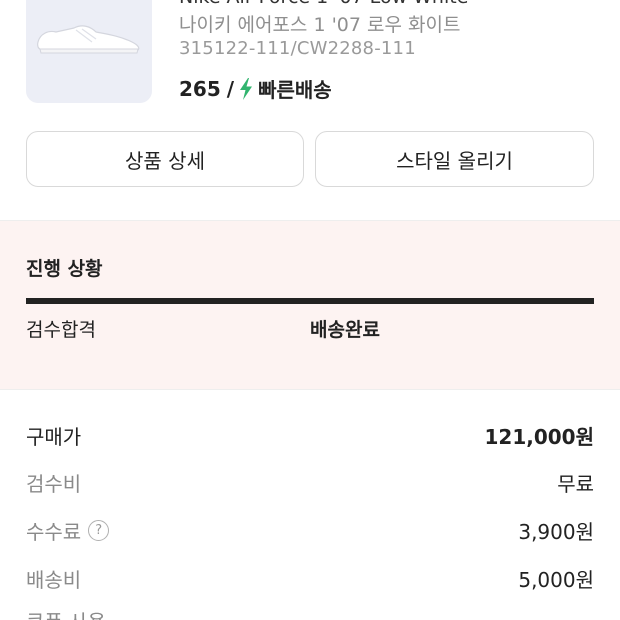 The width and height of the screenshot is (620, 620). What do you see at coordinates (556, 531) in the screenshot?
I see `commission-value: 3,900원` at bounding box center [556, 531].